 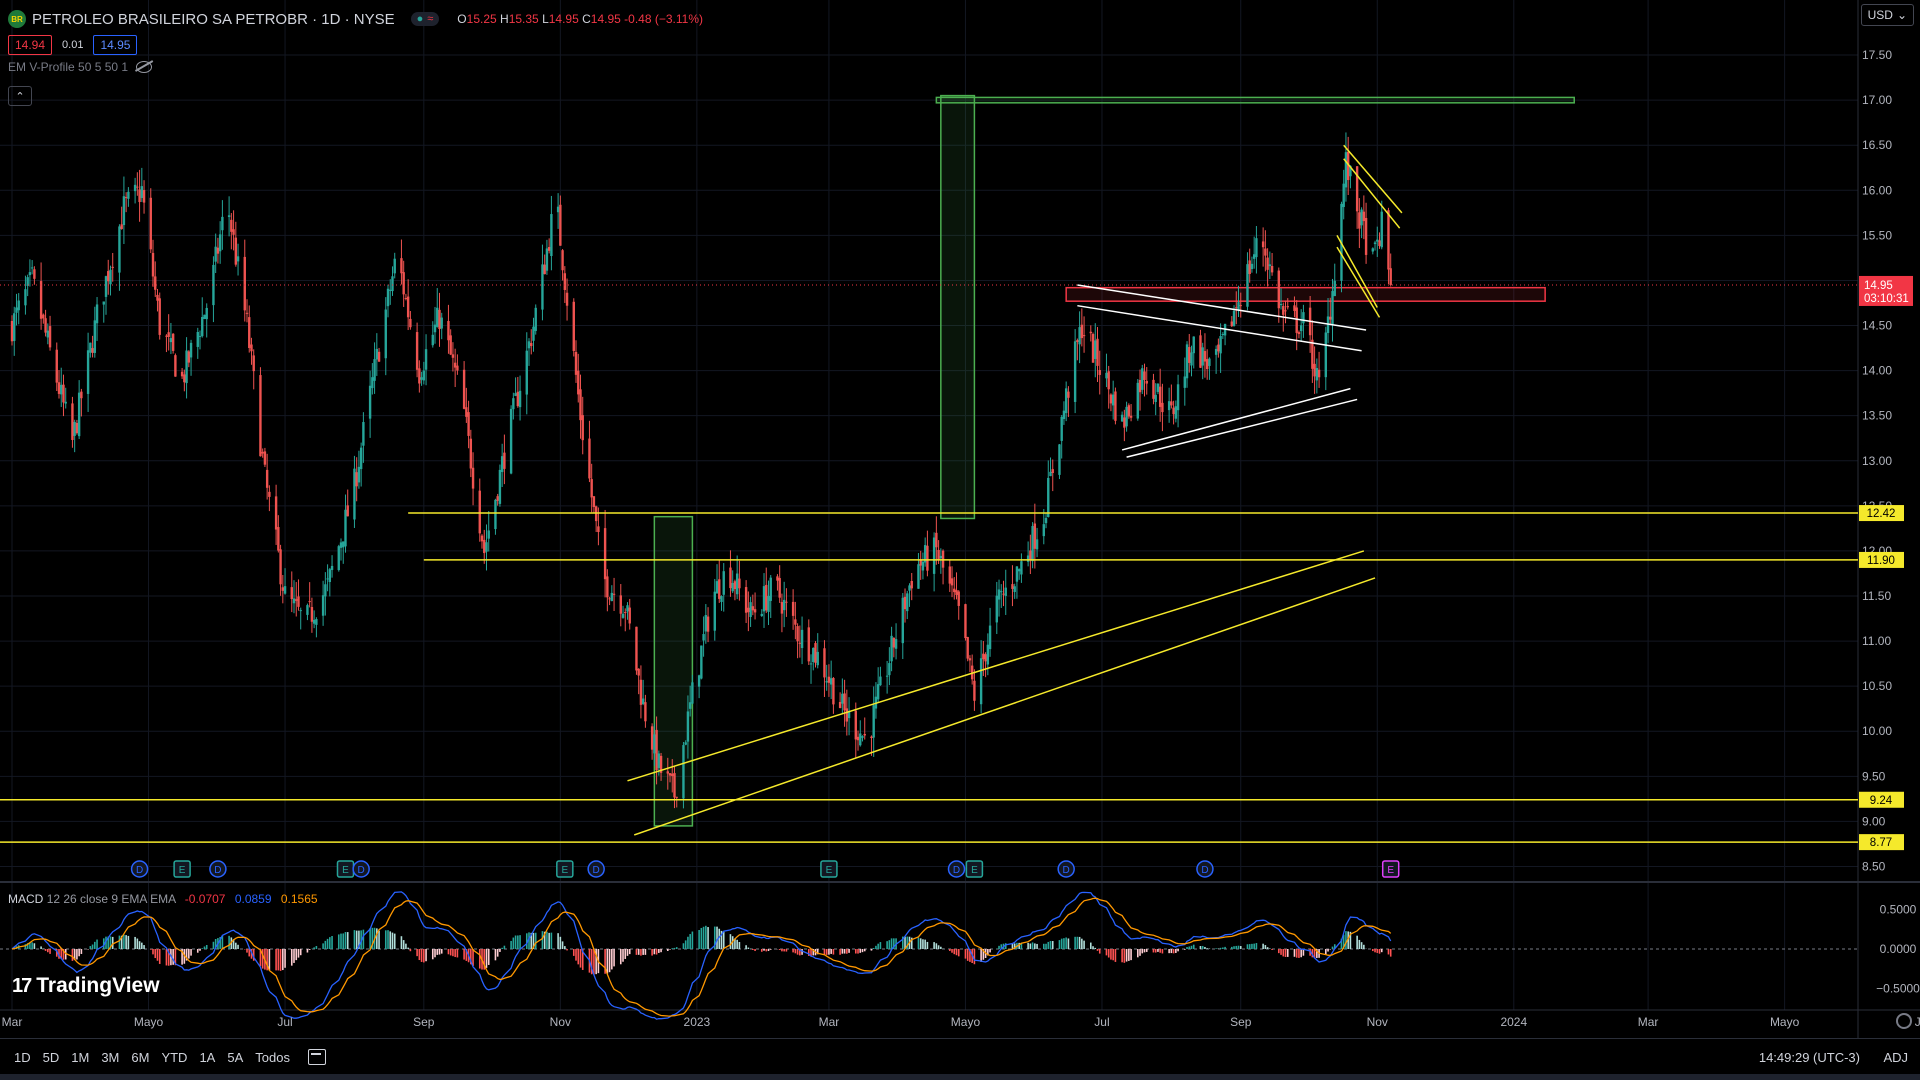 I want to click on price-tick-label: 9.00, so click(x=1874, y=821).